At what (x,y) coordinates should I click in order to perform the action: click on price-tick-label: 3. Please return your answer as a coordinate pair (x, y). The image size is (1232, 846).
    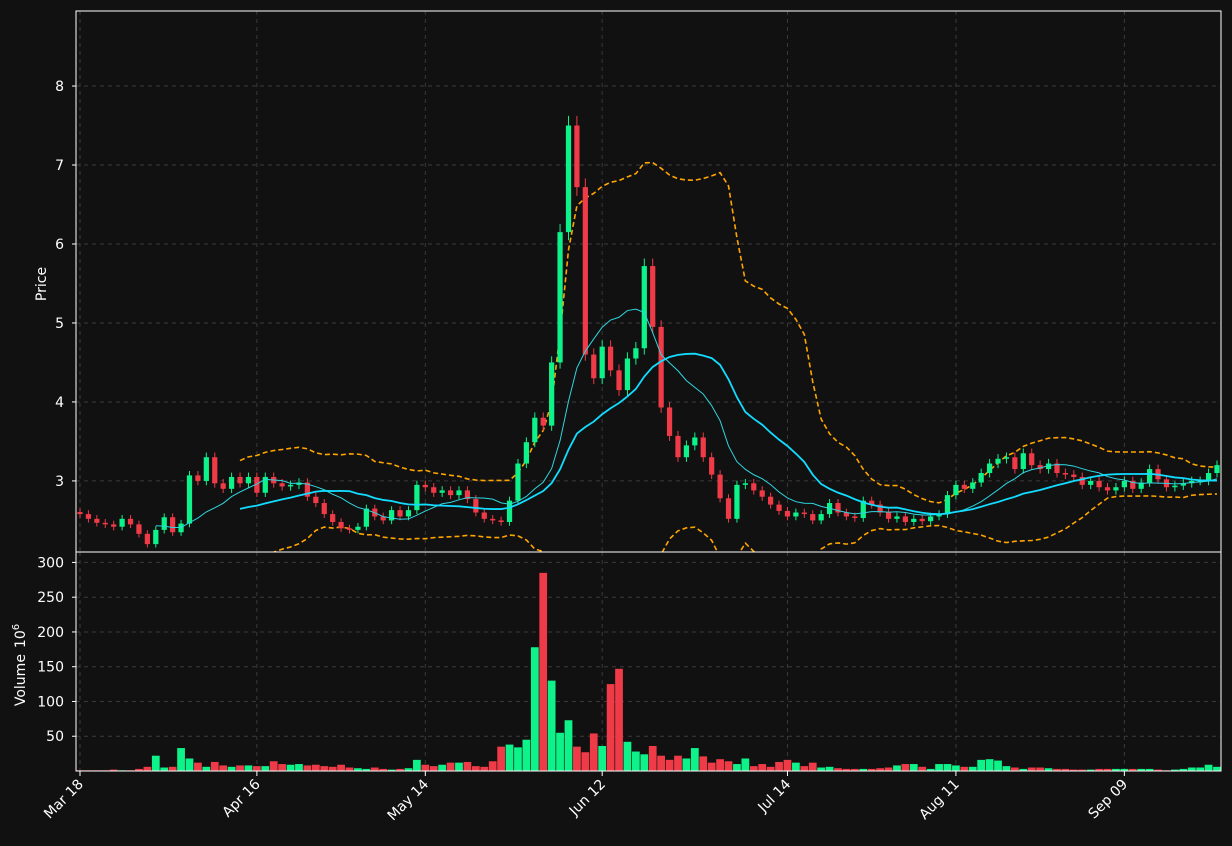
    Looking at the image, I should click on (59, 482).